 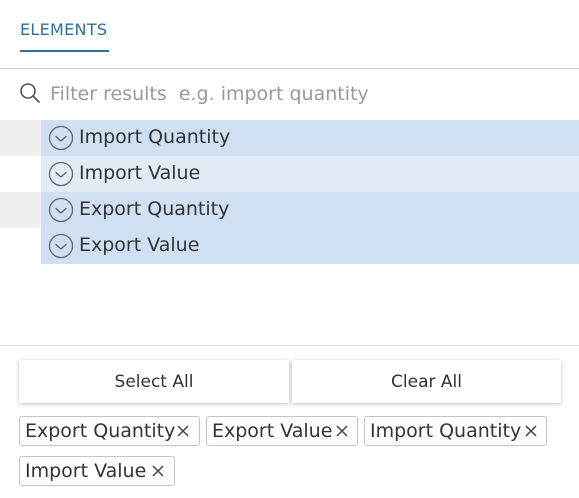 What do you see at coordinates (289, 34) in the screenshot?
I see `tab-bar: ELEMENTS` at bounding box center [289, 34].